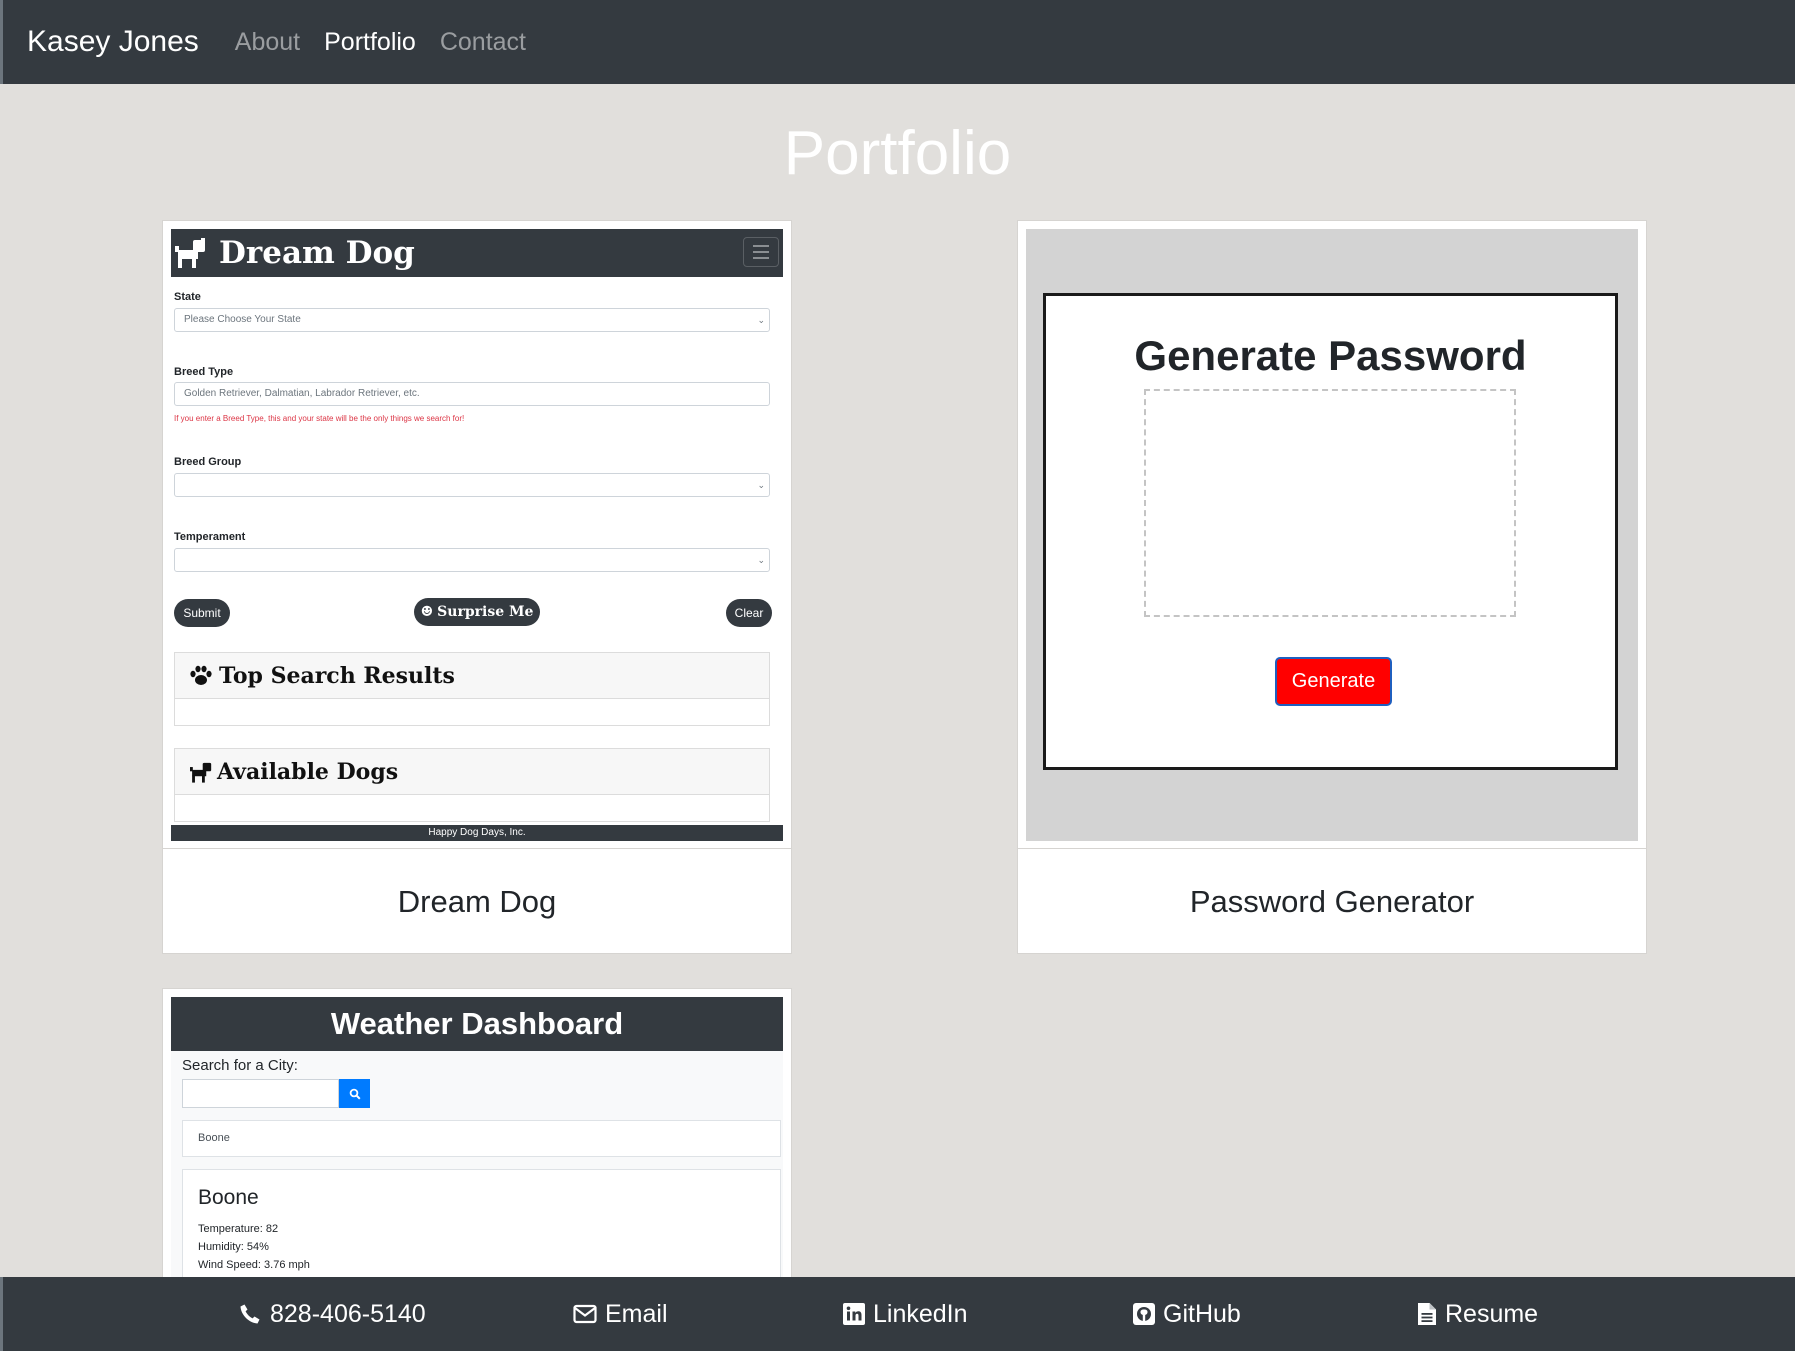  I want to click on temperature-readout: Temperature: 82, so click(238, 1229).